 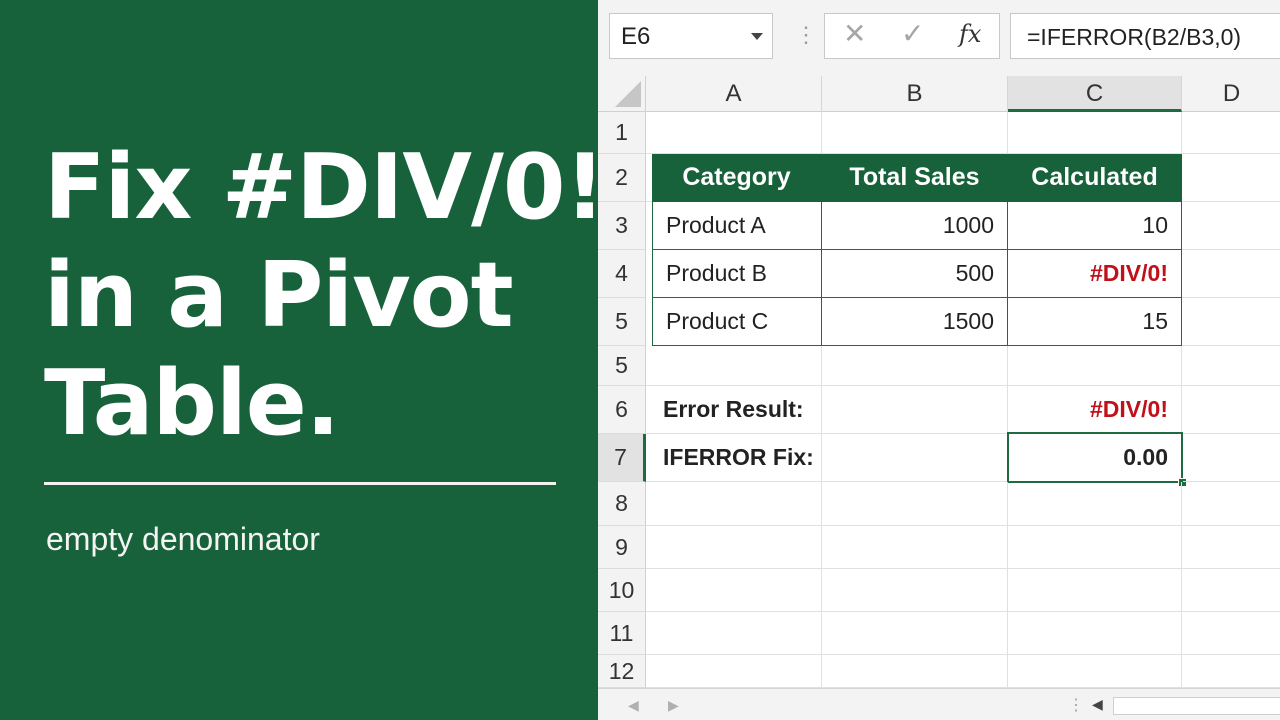 I want to click on select-all-icon, so click(x=628, y=94).